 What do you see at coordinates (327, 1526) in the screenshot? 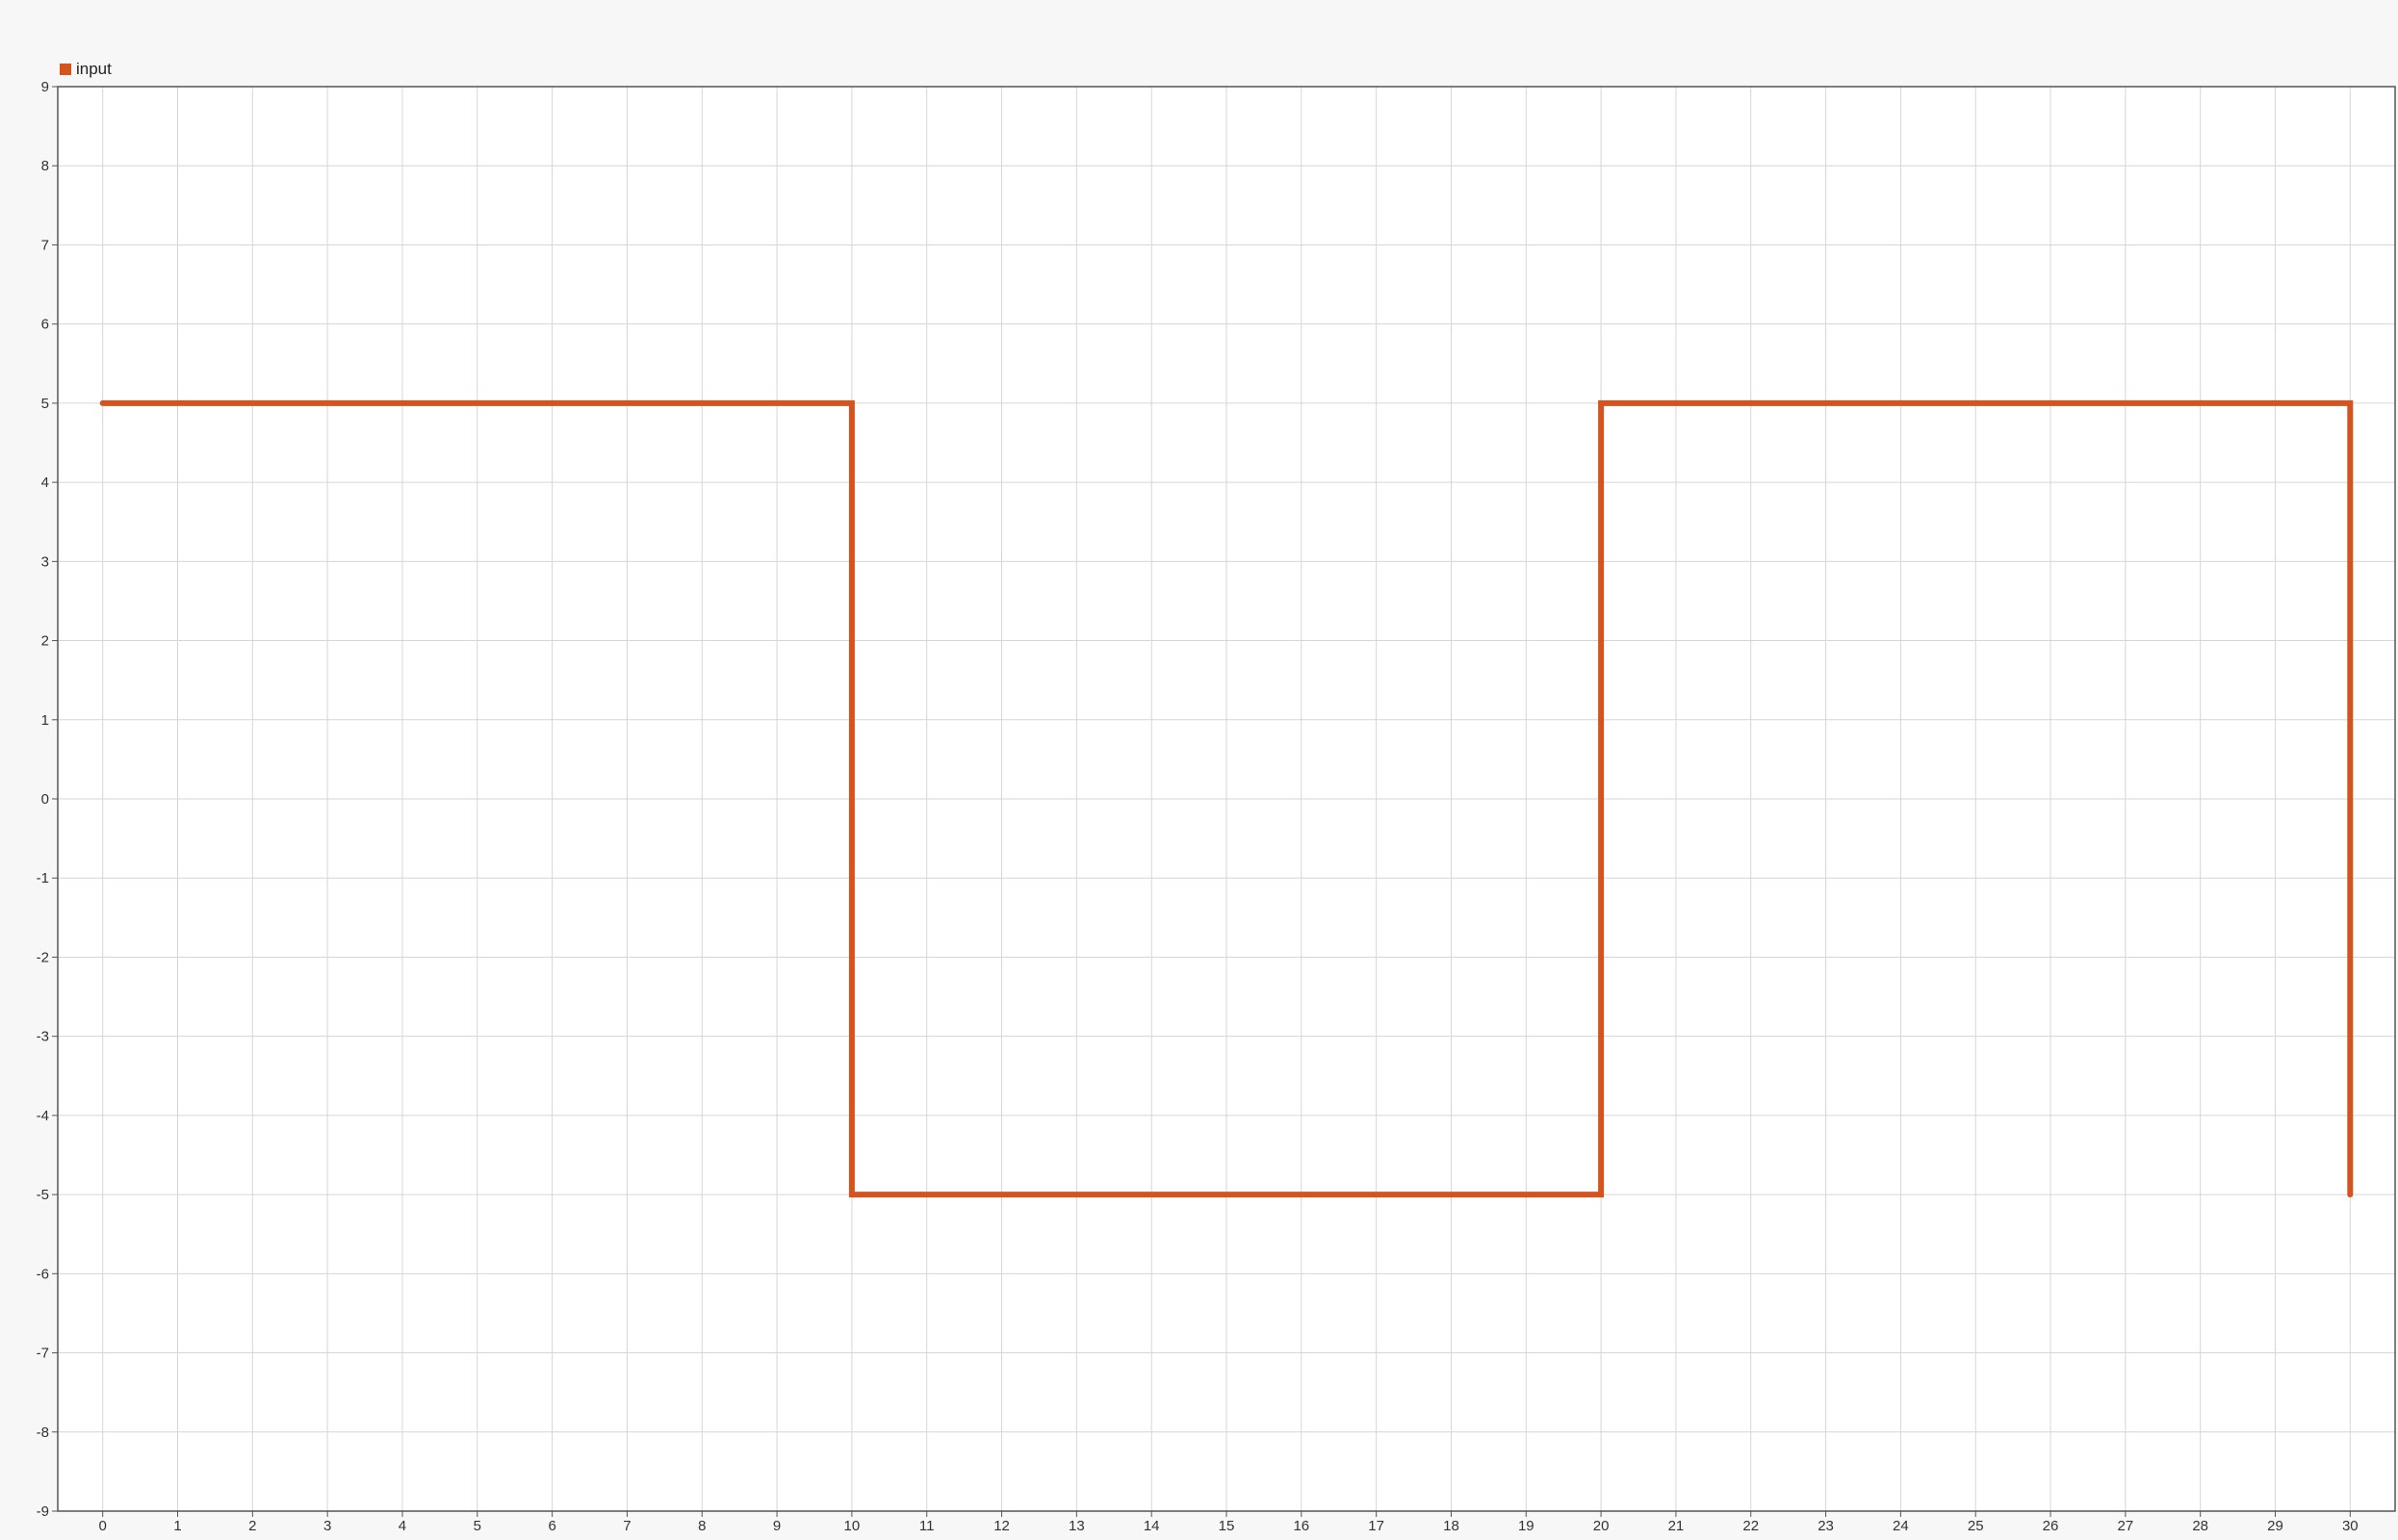
I see `x-tick-label: 3` at bounding box center [327, 1526].